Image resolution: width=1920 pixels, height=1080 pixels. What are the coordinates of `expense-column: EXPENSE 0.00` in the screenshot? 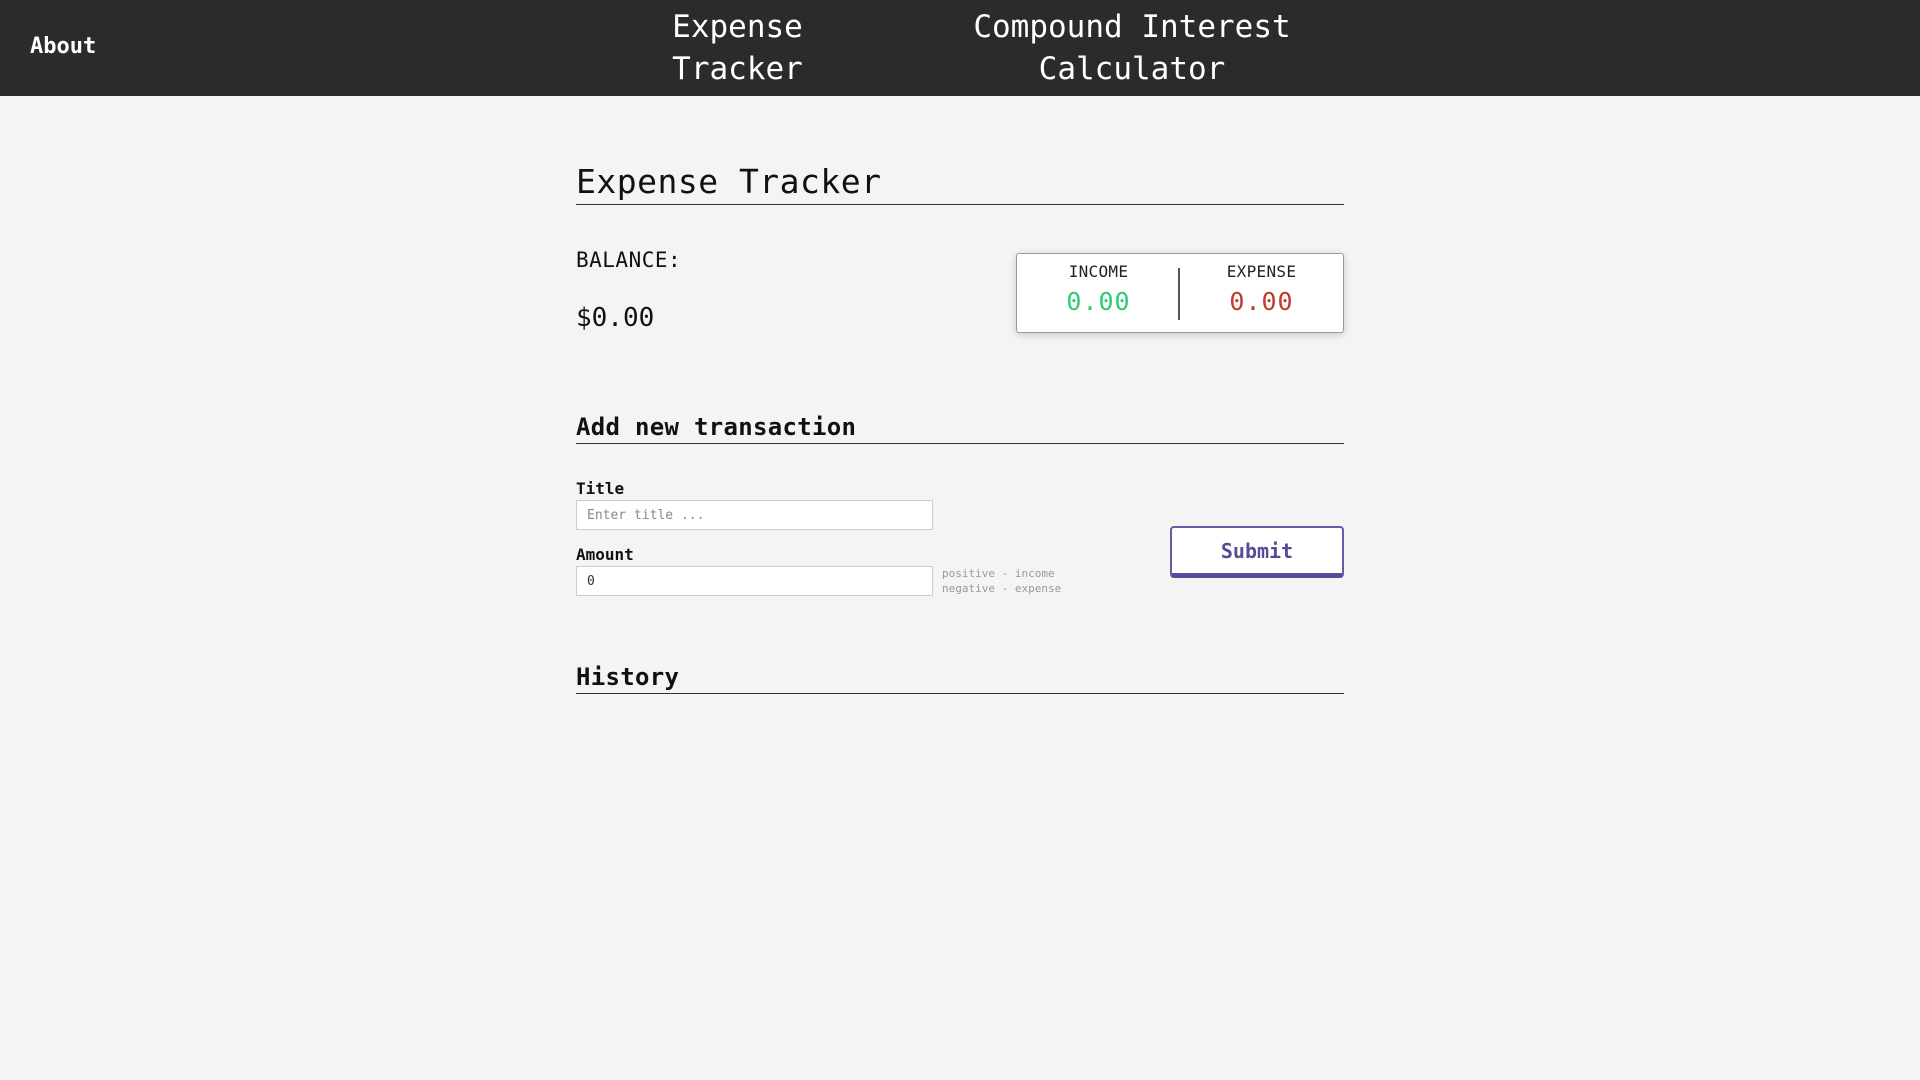 It's located at (1261, 294).